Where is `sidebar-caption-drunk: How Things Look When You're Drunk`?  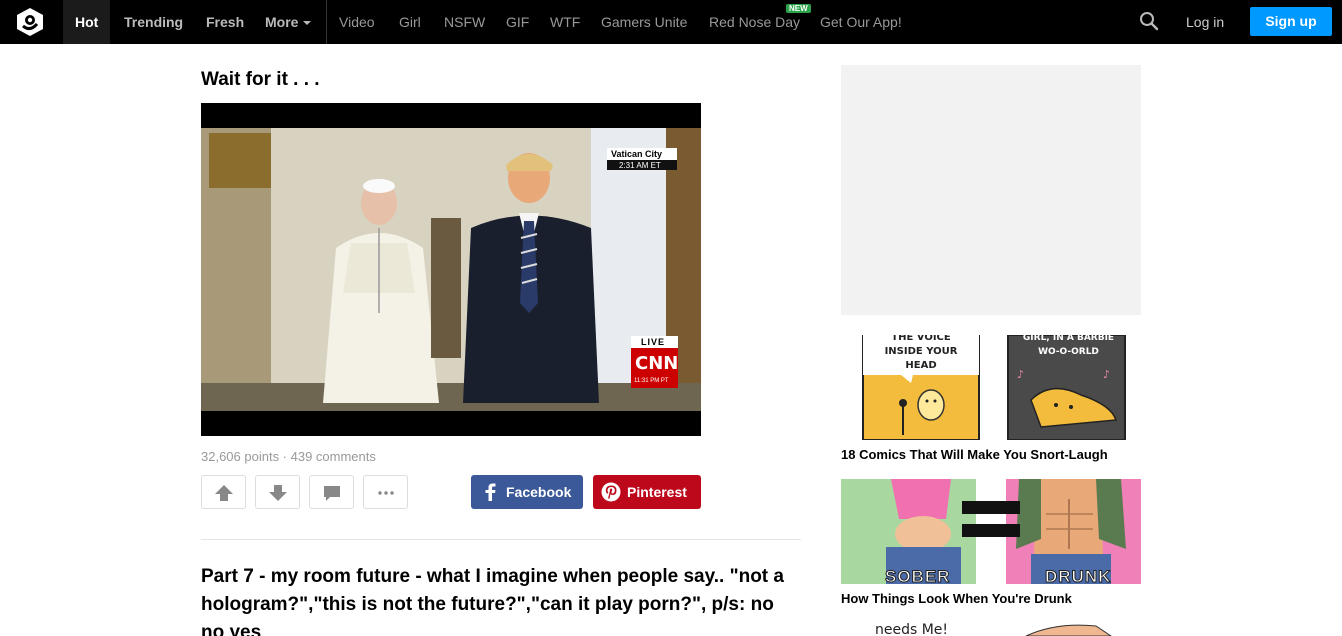 sidebar-caption-drunk: How Things Look When You're Drunk is located at coordinates (956, 598).